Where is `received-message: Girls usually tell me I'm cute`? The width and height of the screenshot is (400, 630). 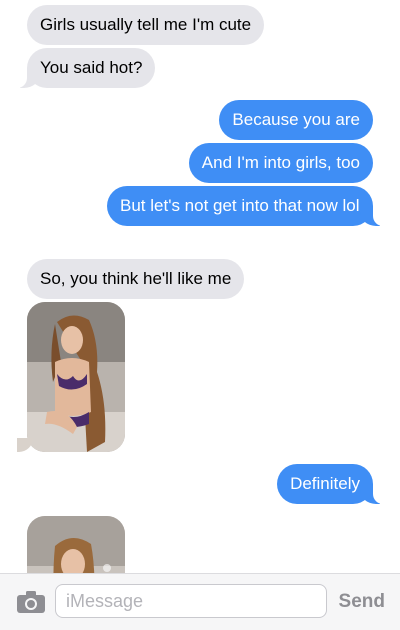
received-message: Girls usually tell me I'm cute is located at coordinates (146, 25).